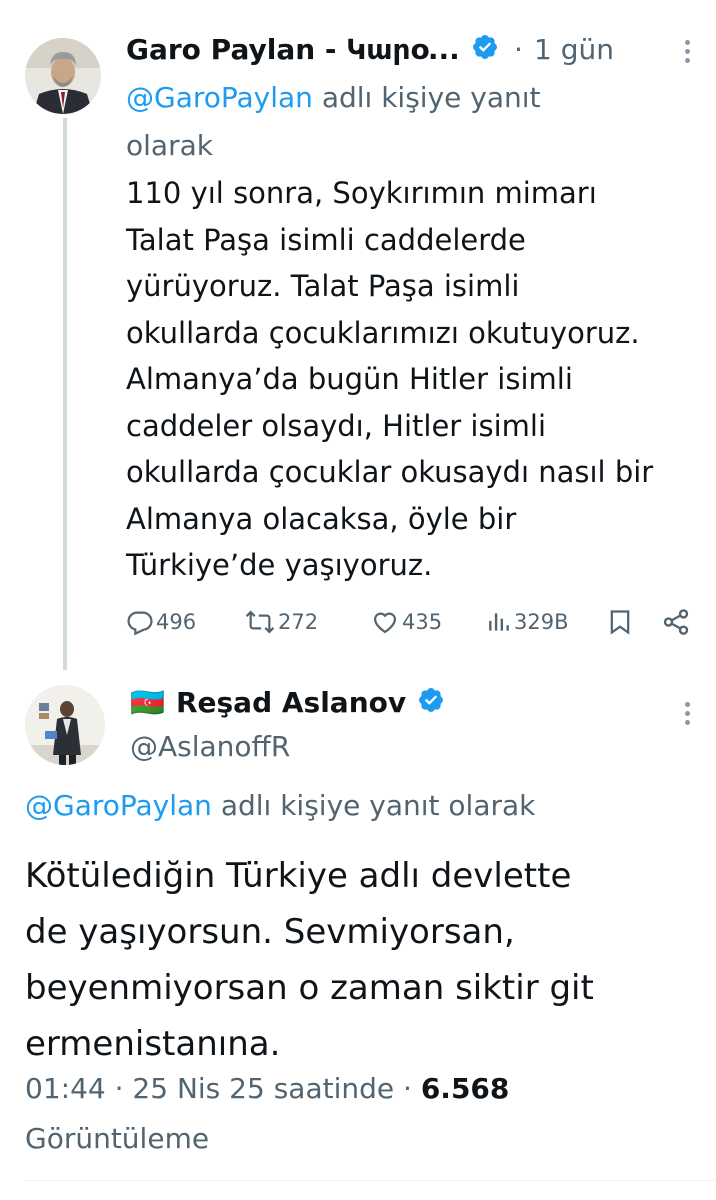 Image resolution: width=716 pixels, height=1200 pixels. I want to click on reply-to-suffix-line2: olarak, so click(169, 145).